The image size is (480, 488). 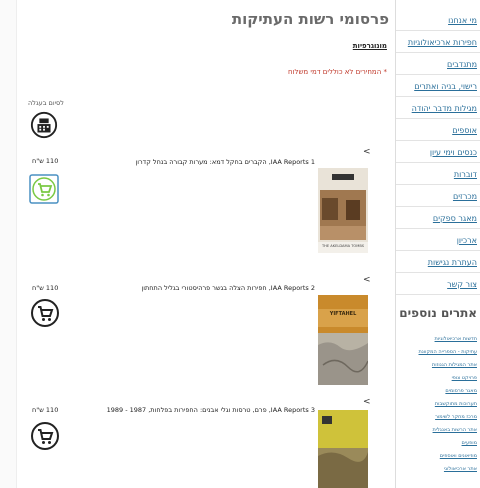 I want to click on category-subtitle: מונוגרפיות, so click(x=370, y=46).